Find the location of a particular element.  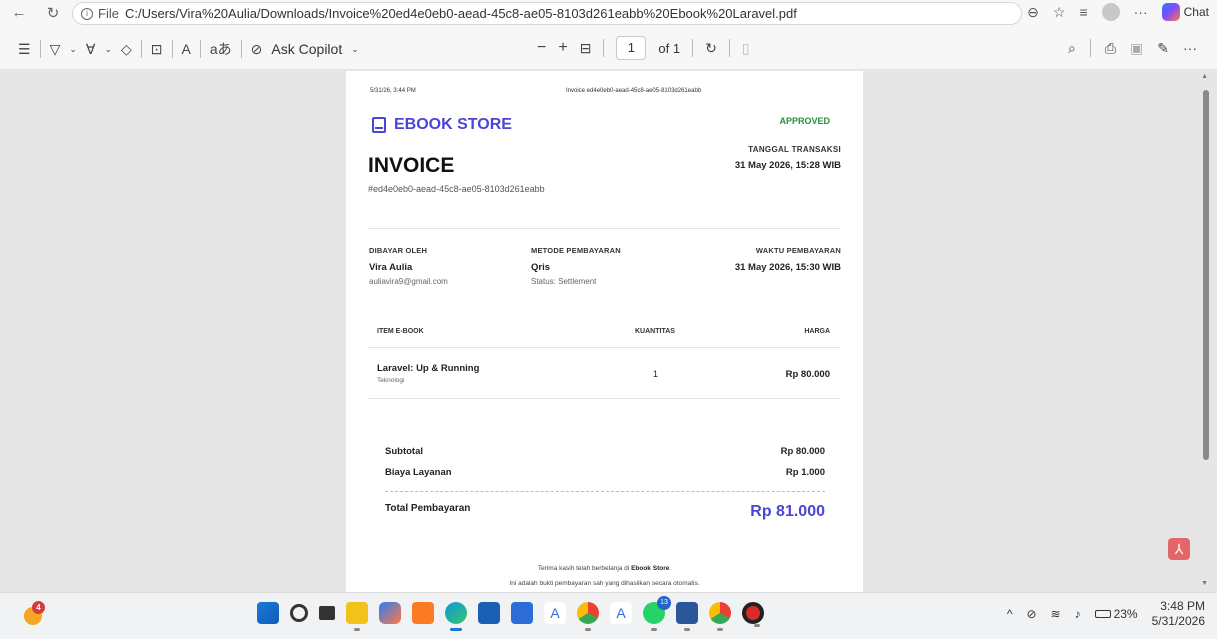

save-as-icon: ✎ is located at coordinates (1163, 48).